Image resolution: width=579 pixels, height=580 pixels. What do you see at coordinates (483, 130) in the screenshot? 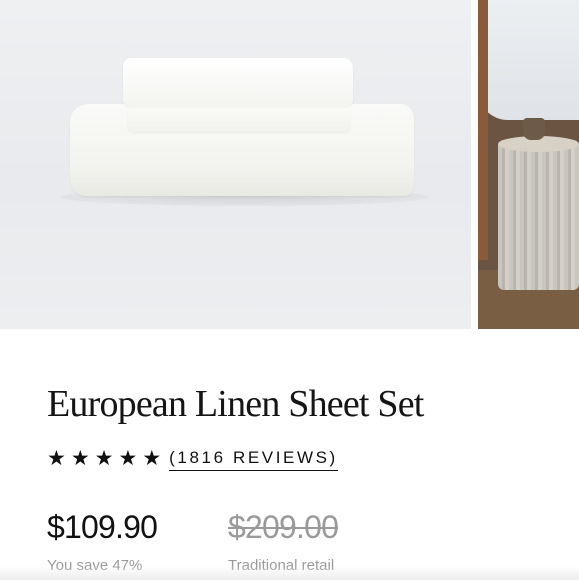
I see `bed-frame` at bounding box center [483, 130].